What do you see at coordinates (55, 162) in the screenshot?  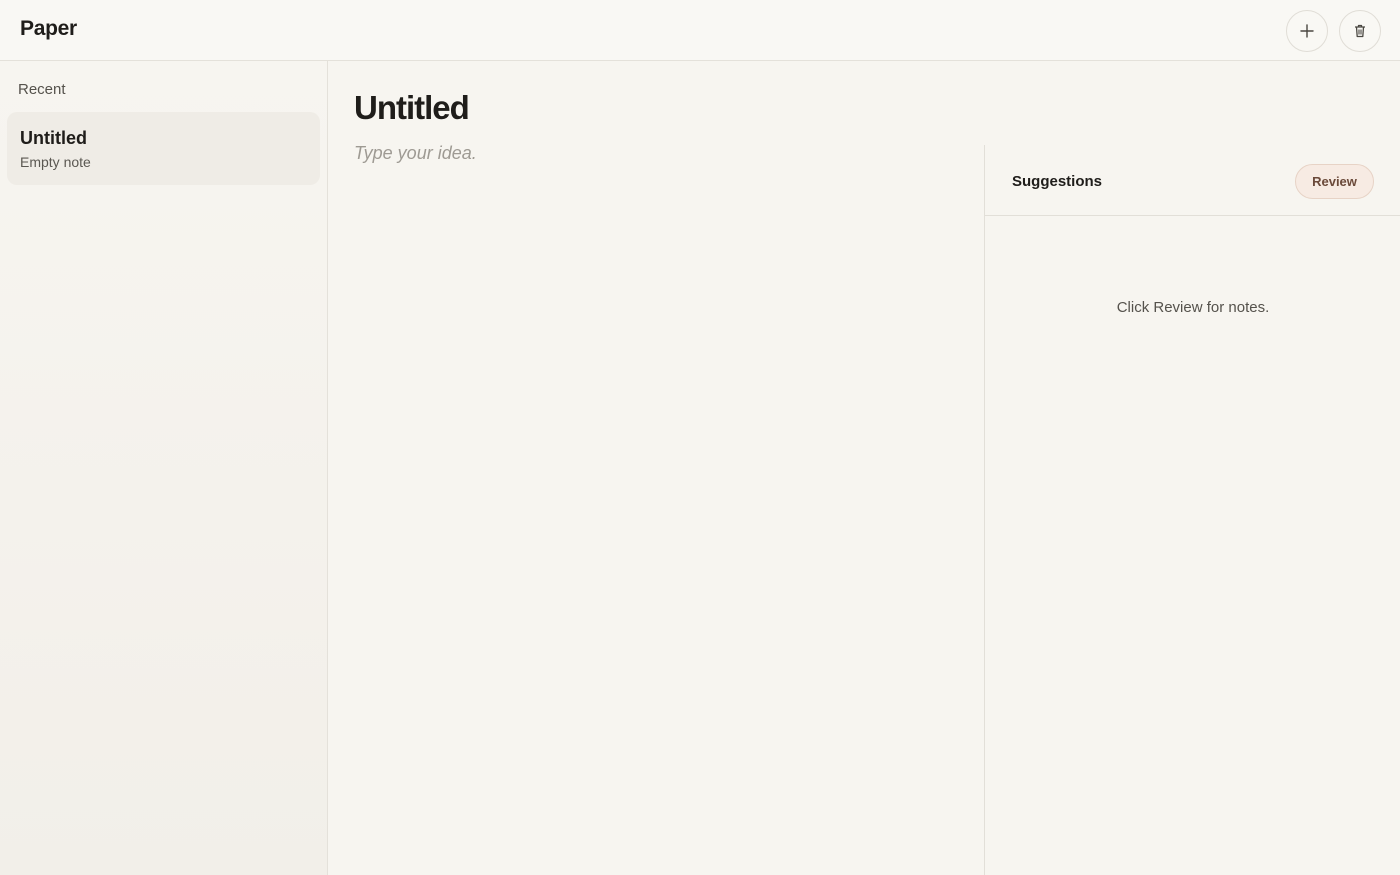 I see `note-item-subtitle: Empty note` at bounding box center [55, 162].